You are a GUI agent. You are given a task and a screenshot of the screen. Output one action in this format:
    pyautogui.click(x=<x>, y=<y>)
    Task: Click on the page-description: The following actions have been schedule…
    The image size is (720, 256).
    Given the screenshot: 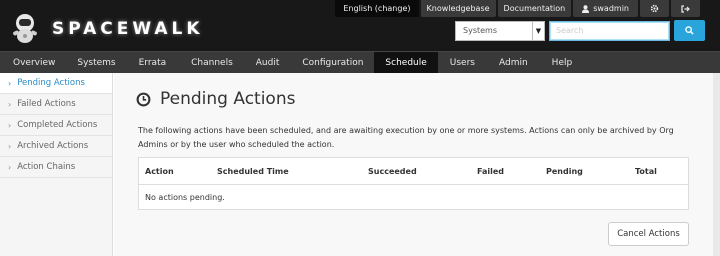 What is the action you would take?
    pyautogui.click(x=406, y=137)
    